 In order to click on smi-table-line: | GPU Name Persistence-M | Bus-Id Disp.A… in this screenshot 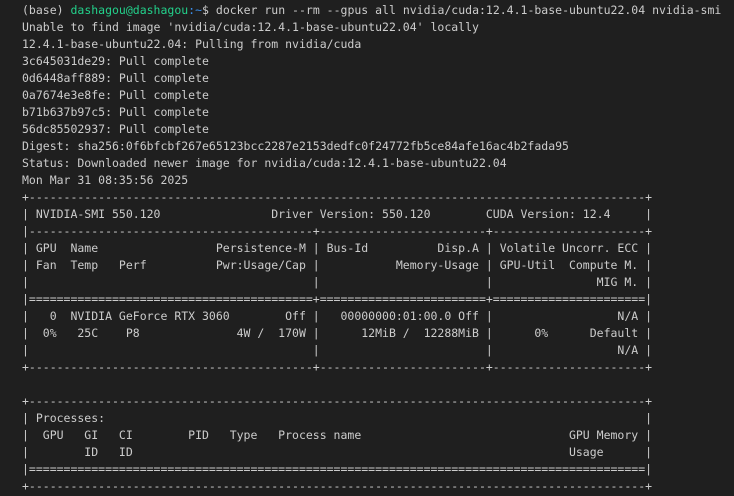, I will do `click(337, 248)`.